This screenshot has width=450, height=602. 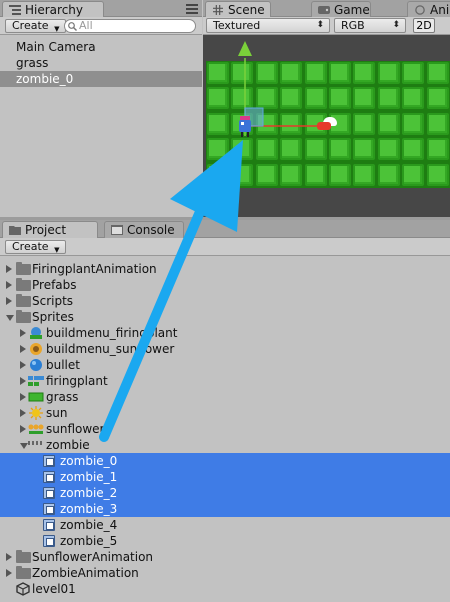 What do you see at coordinates (72, 26) in the screenshot?
I see `search-icon` at bounding box center [72, 26].